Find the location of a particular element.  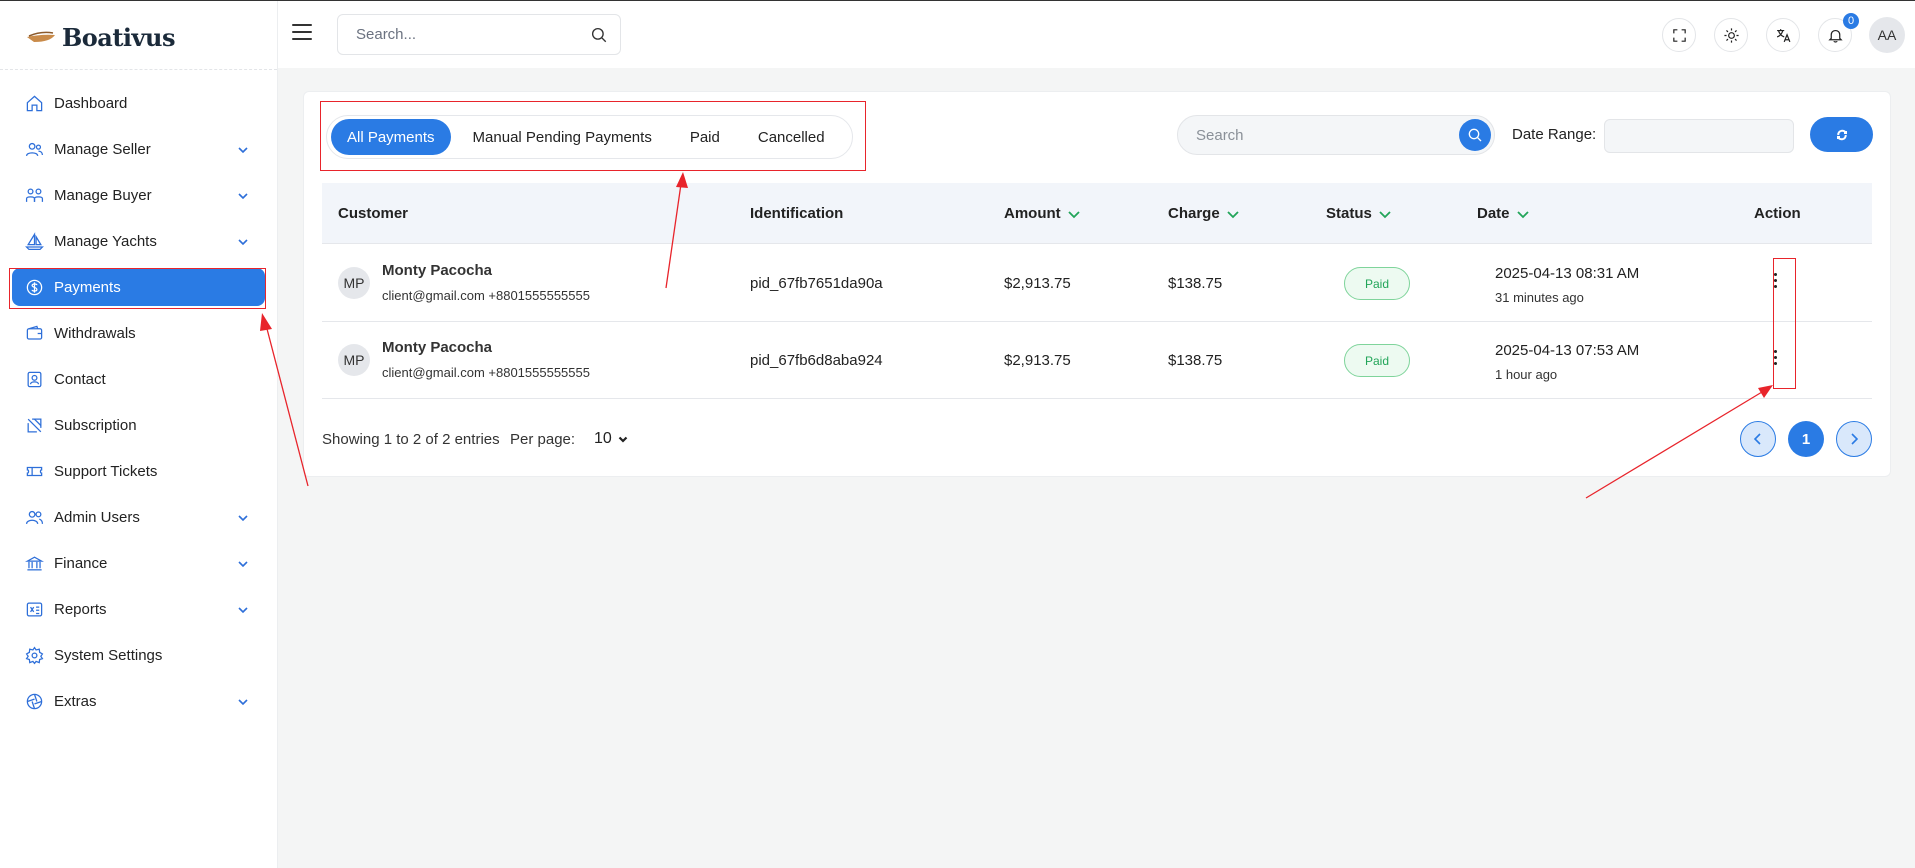

theme-toggle-button is located at coordinates (1731, 35).